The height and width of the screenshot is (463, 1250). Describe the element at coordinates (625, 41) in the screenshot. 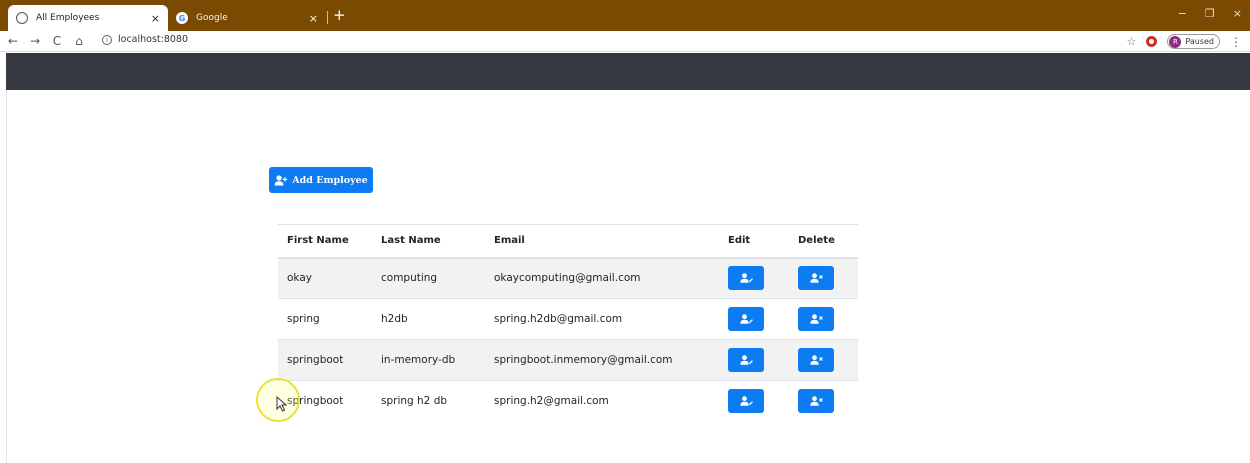

I see `address-bar: ← → C ⌂ i localhost:8080 ☆ R Paused ⋮` at that location.